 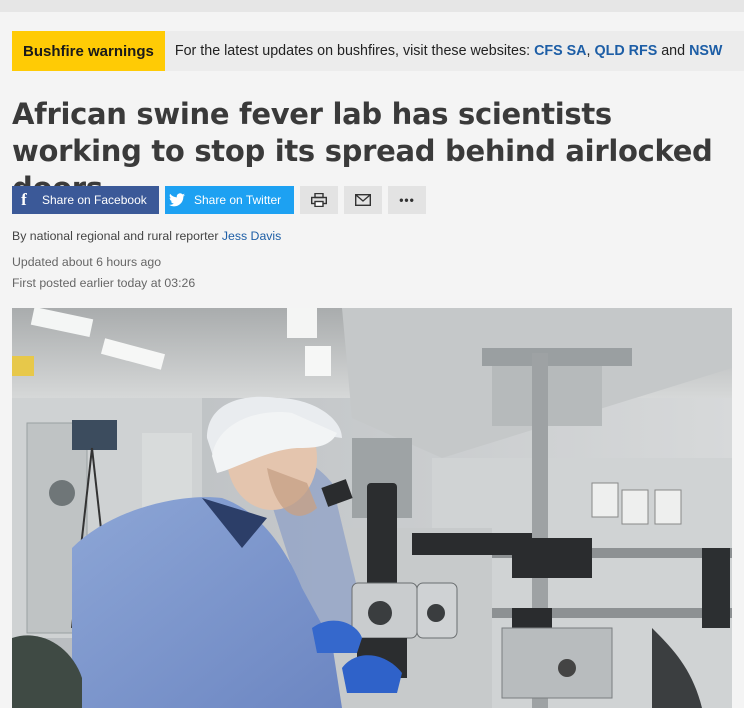 I want to click on email-button, so click(x=363, y=200).